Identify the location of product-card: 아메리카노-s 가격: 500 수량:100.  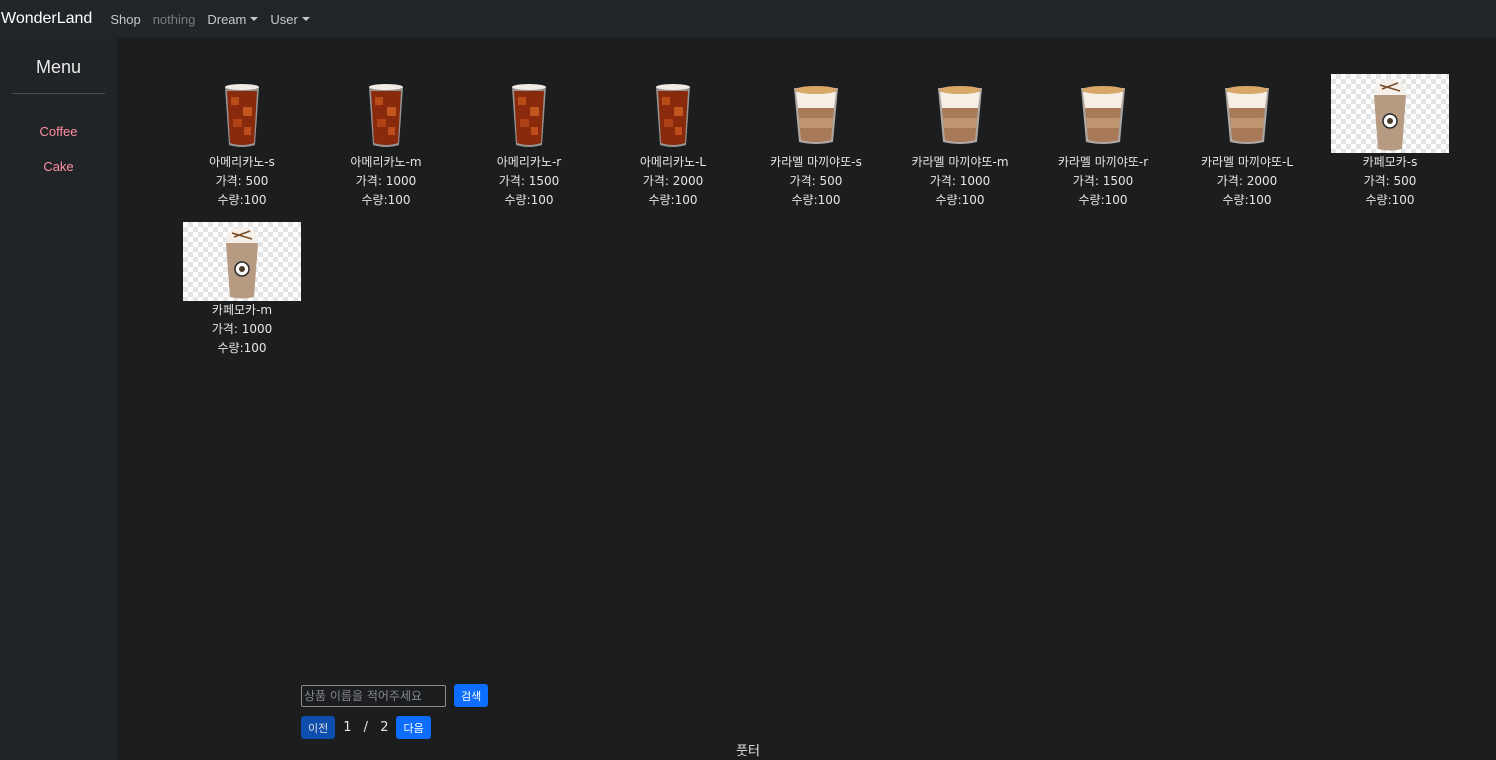
(242, 142).